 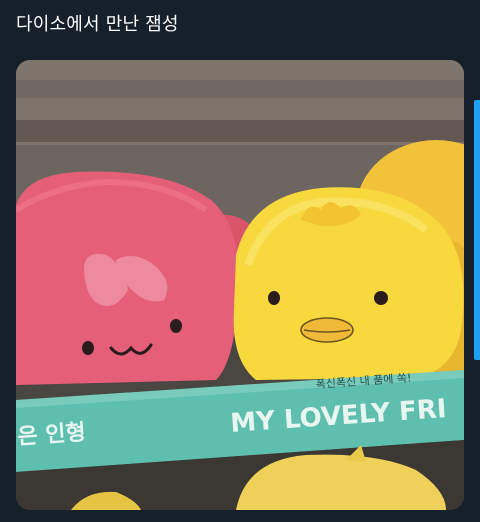 I want to click on shelf-left-text: 은 인형, so click(x=52, y=435).